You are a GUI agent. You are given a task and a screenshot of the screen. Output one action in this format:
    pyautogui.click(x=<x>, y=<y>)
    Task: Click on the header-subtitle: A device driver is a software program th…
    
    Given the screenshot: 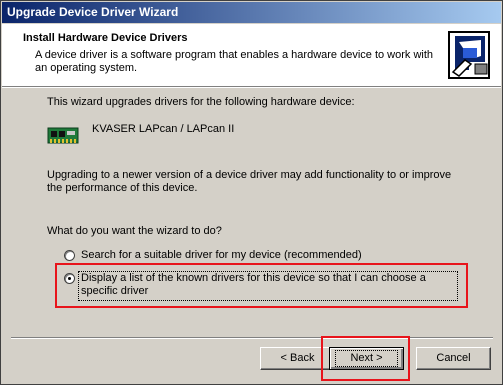 What is the action you would take?
    pyautogui.click(x=234, y=61)
    